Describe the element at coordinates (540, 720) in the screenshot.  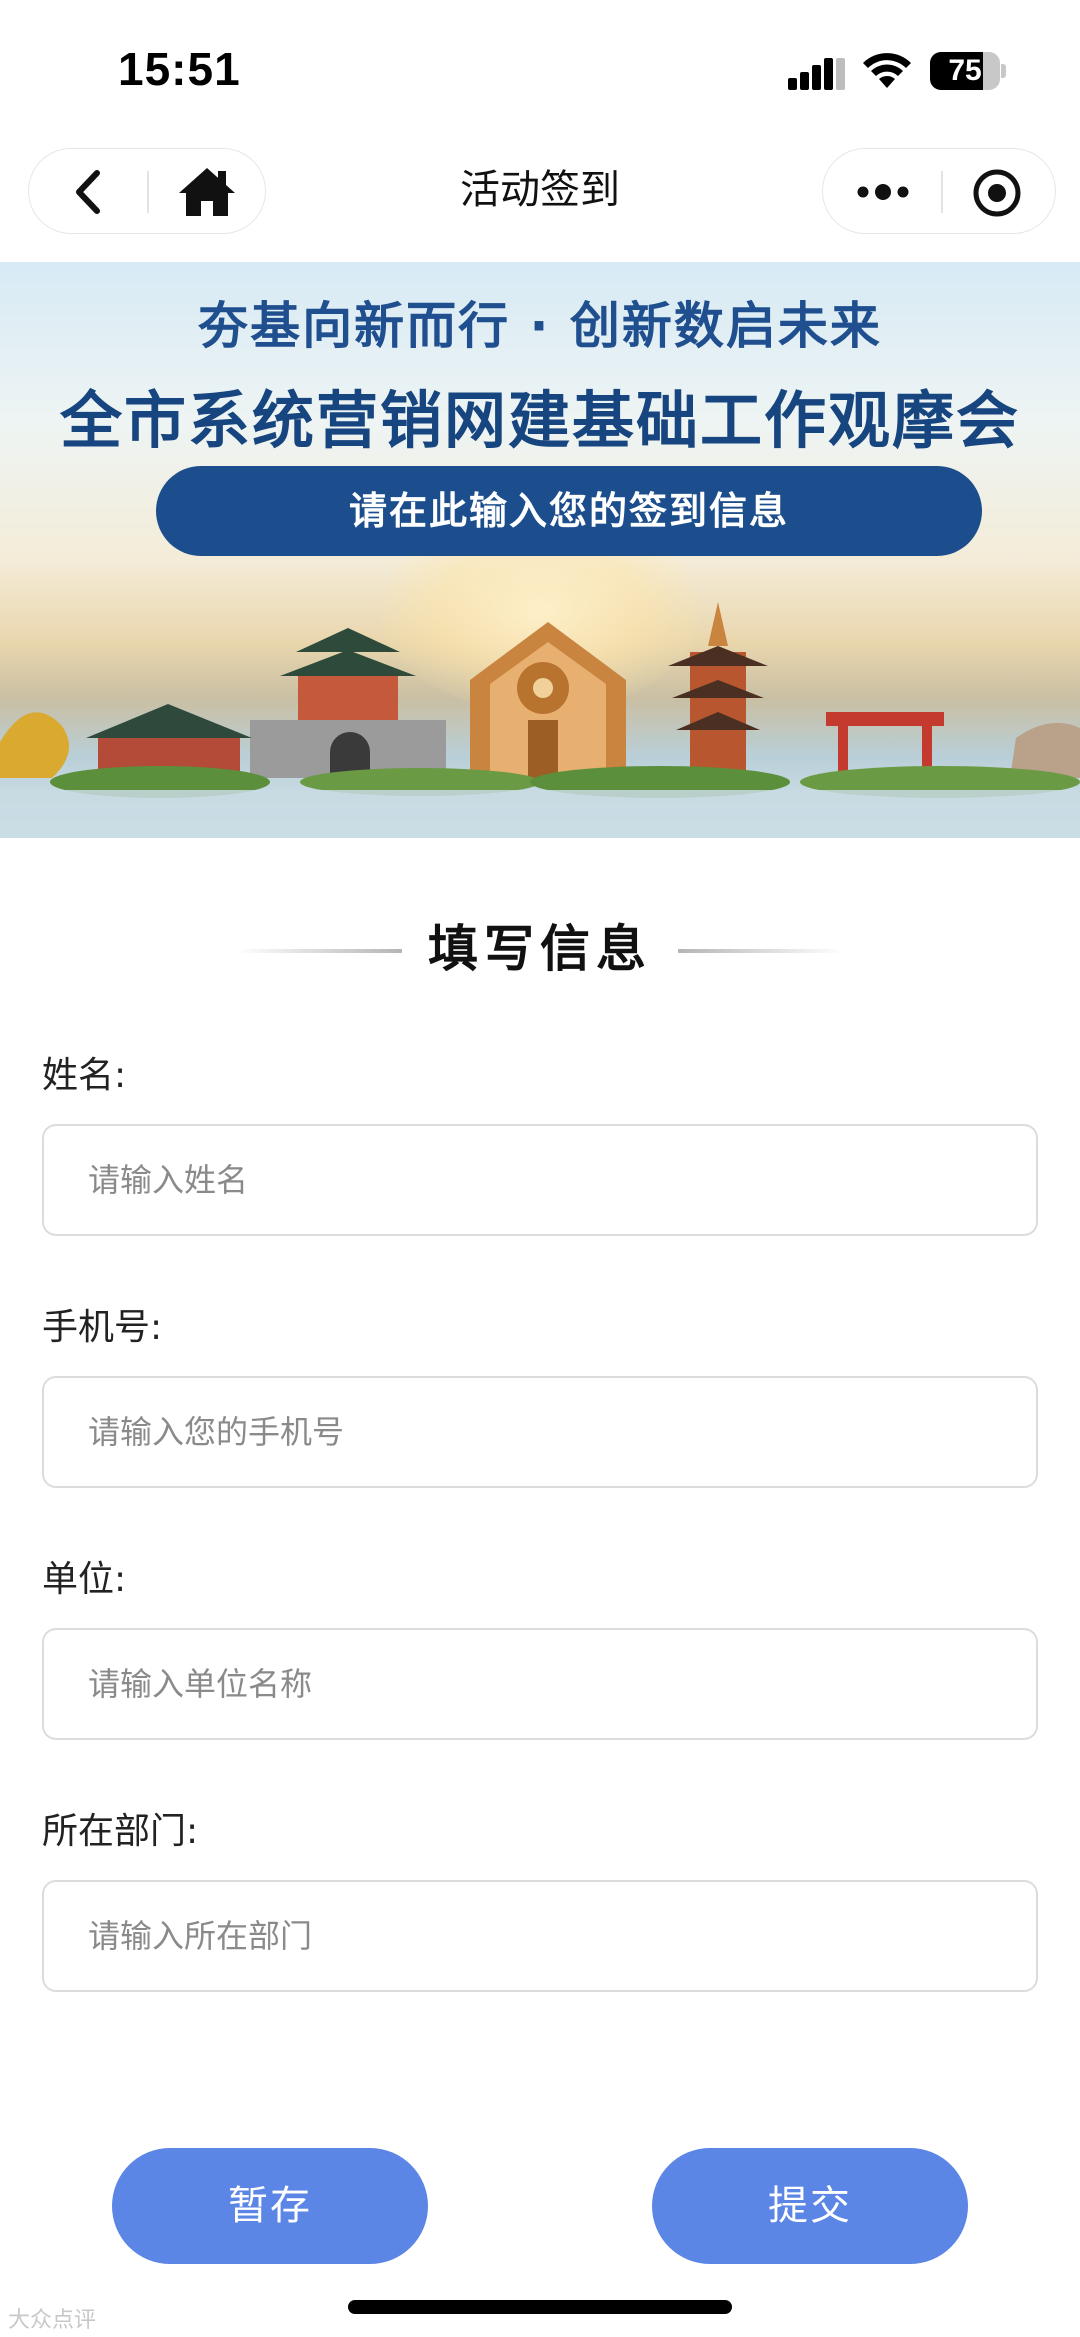
I see `city-landmarks-illustration` at that location.